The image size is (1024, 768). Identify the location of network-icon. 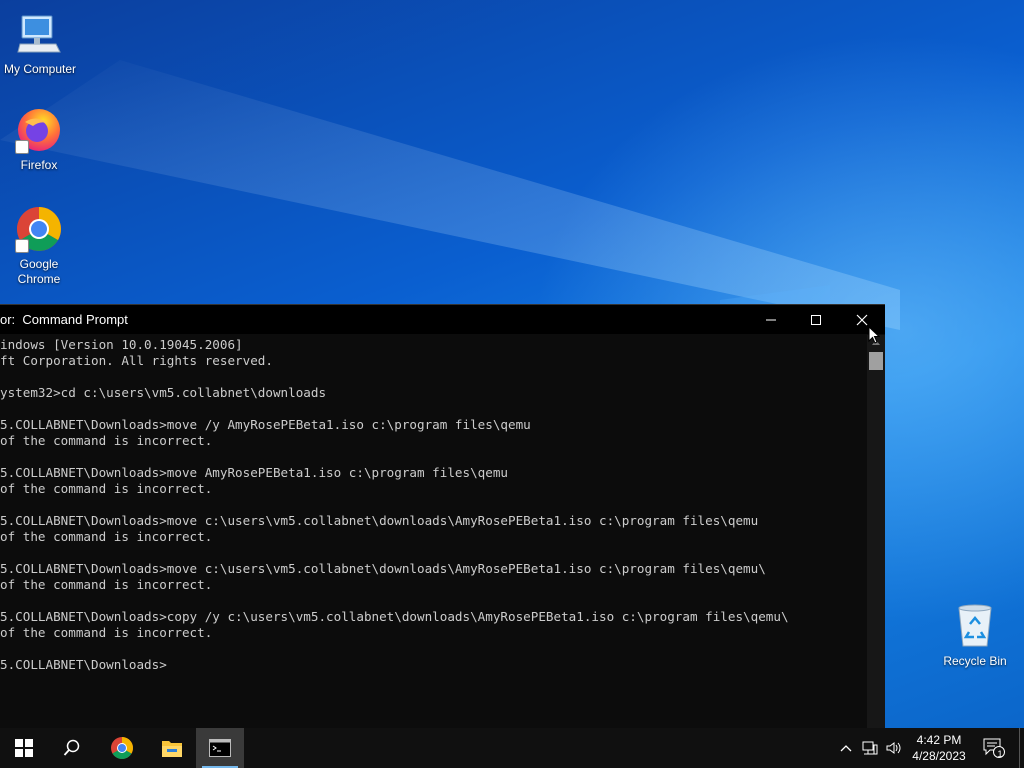
(870, 748).